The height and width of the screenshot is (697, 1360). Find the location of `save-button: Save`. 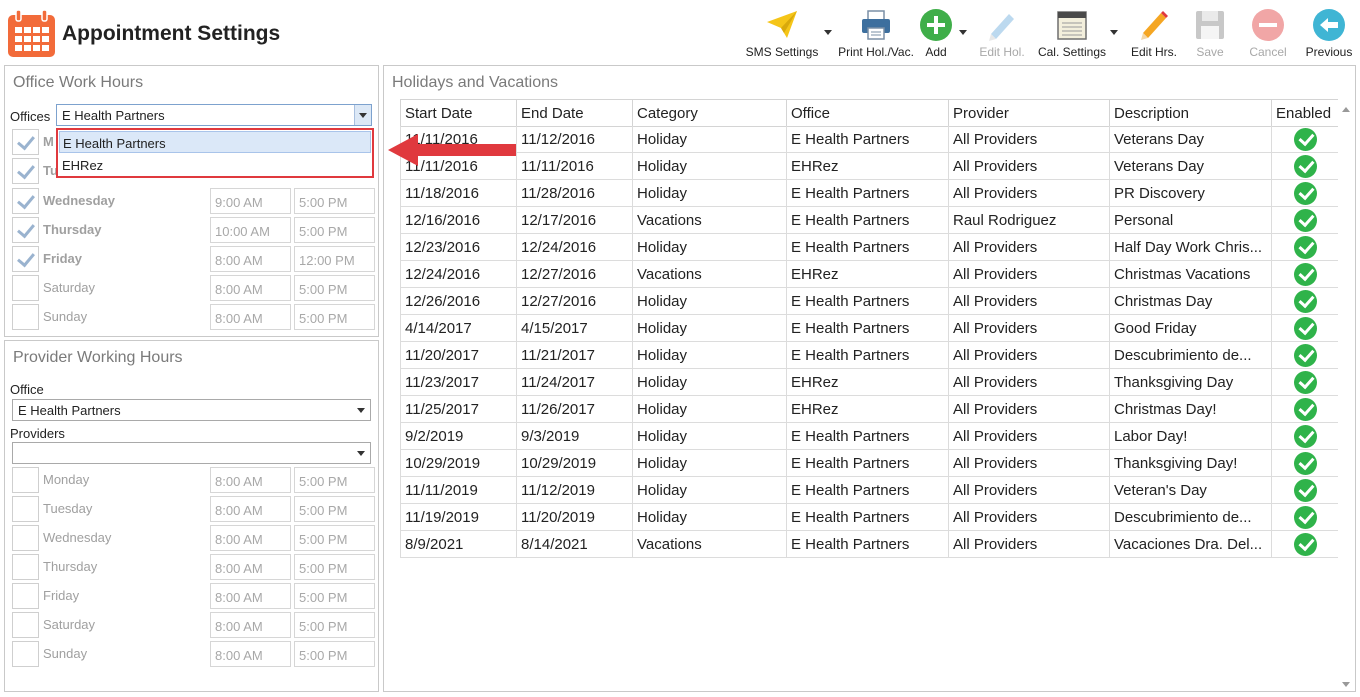

save-button: Save is located at coordinates (1210, 33).